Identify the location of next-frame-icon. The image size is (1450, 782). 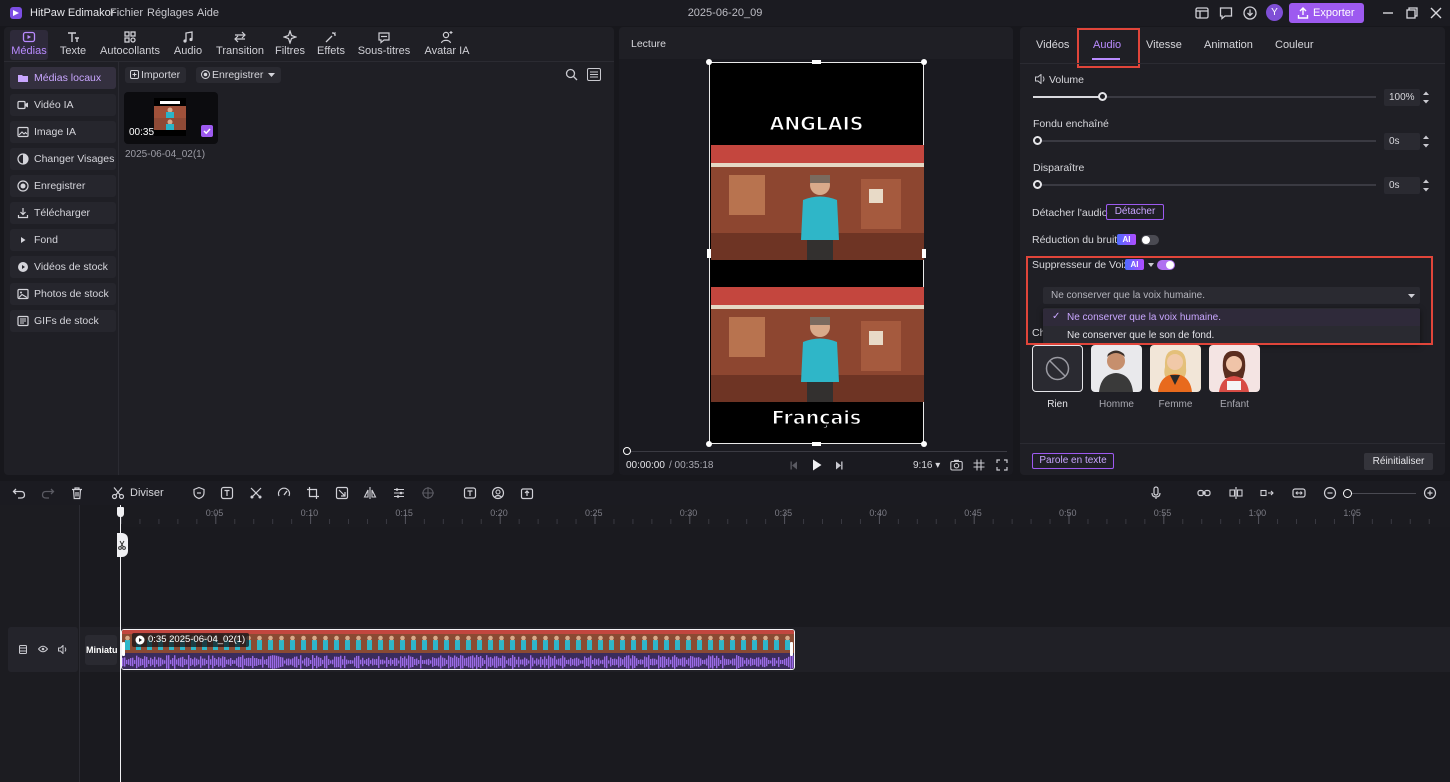
(839, 465).